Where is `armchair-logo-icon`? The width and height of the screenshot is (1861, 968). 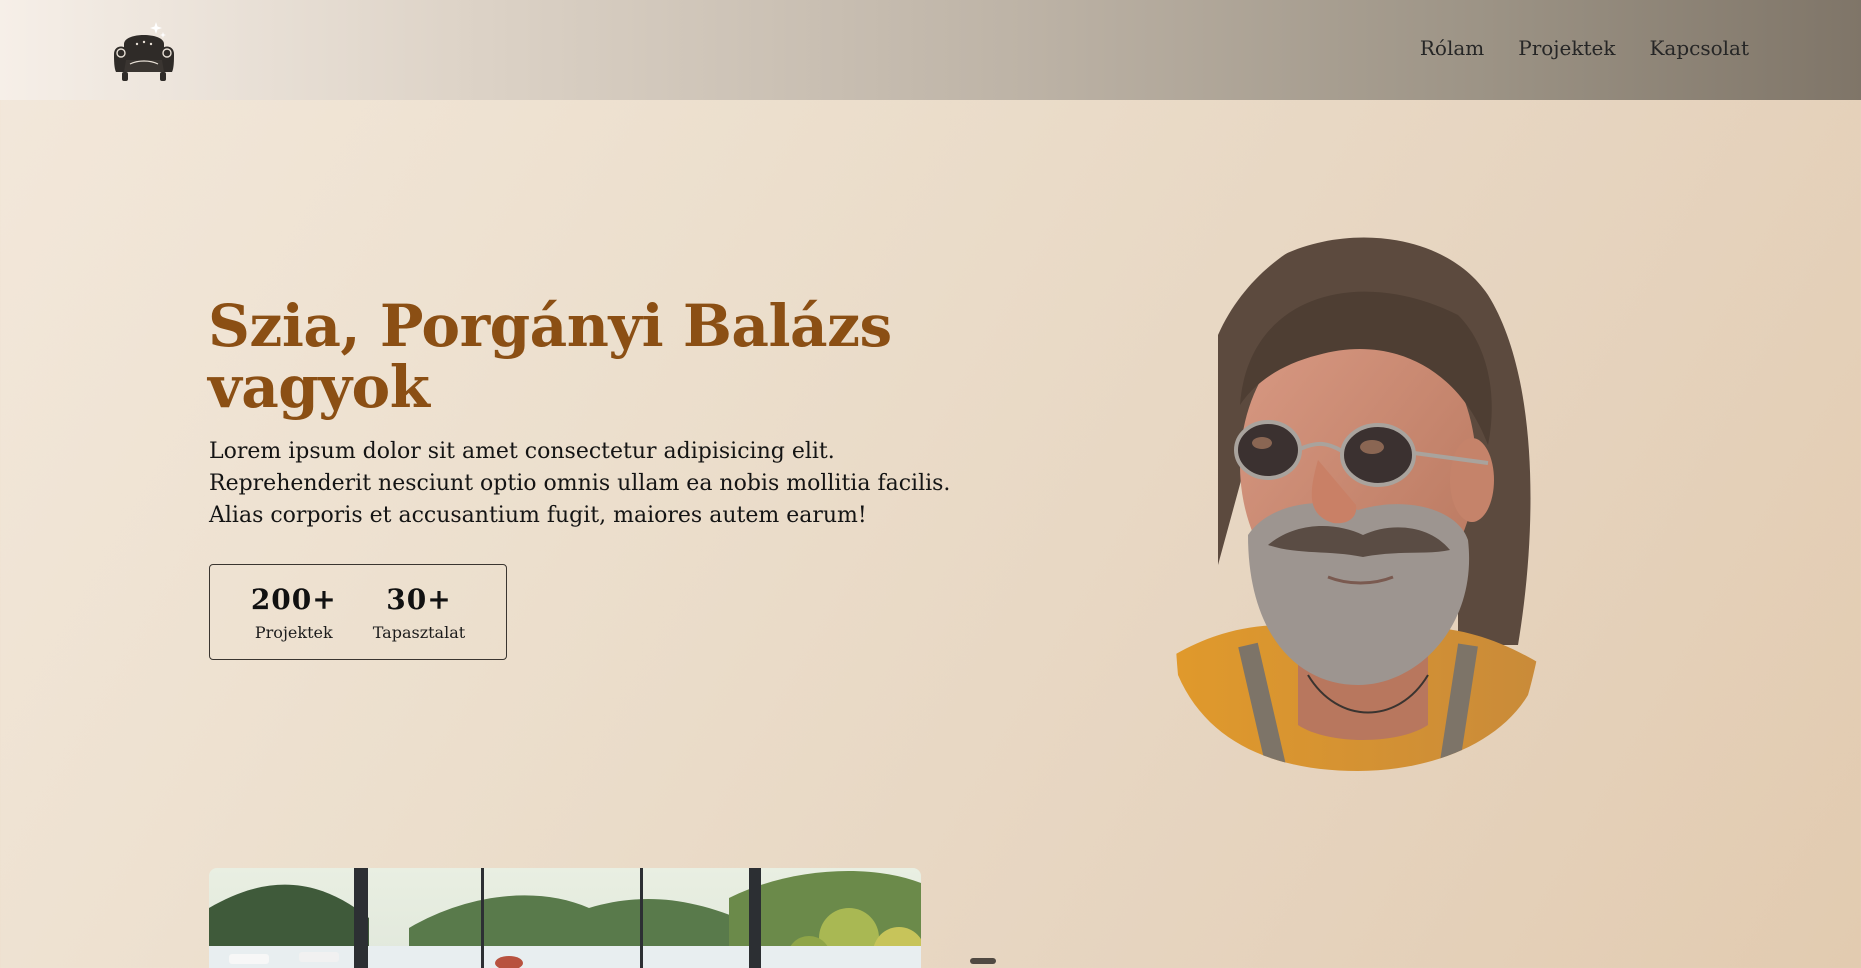 armchair-logo-icon is located at coordinates (144, 52).